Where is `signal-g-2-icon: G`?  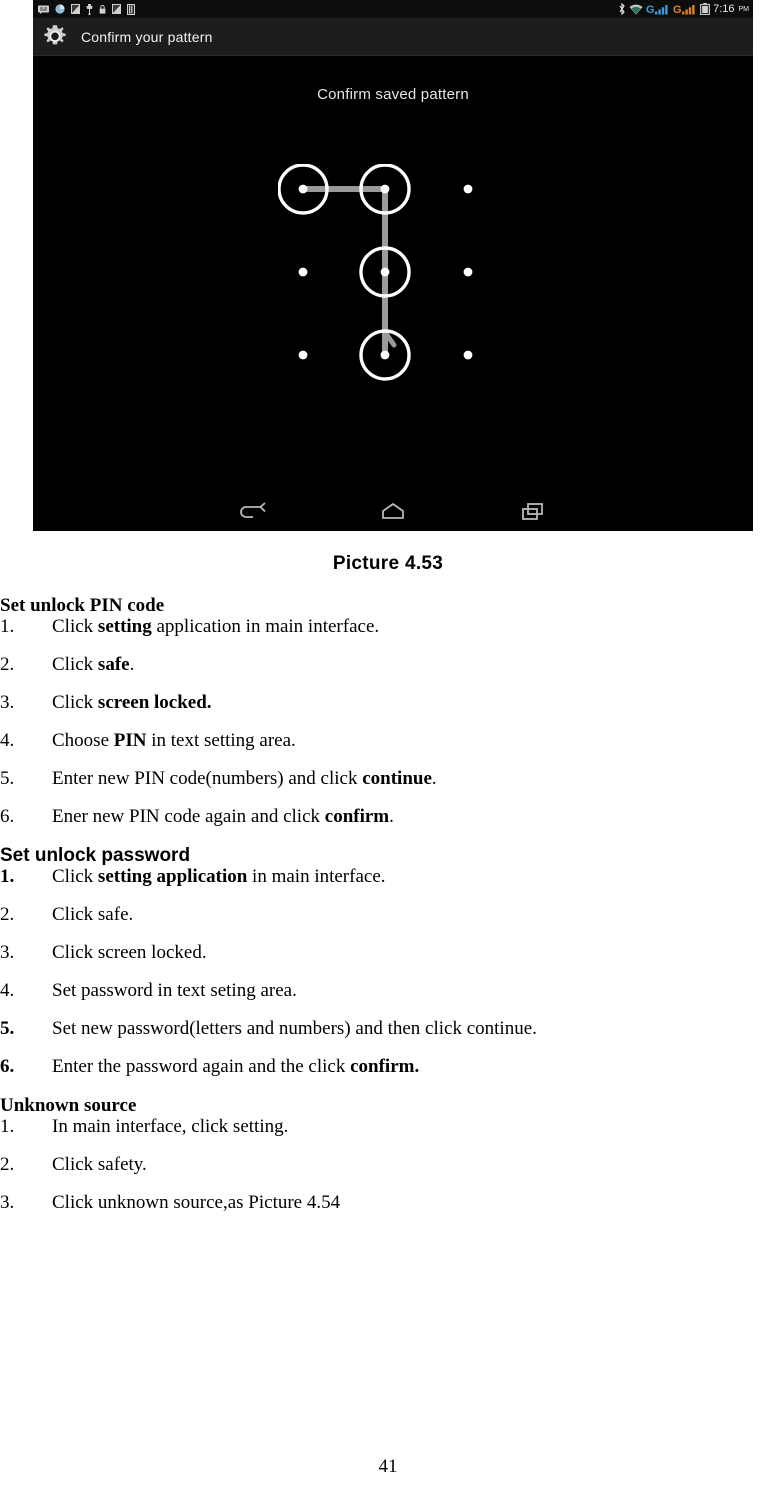
signal-g-2-icon: G is located at coordinates (684, 9).